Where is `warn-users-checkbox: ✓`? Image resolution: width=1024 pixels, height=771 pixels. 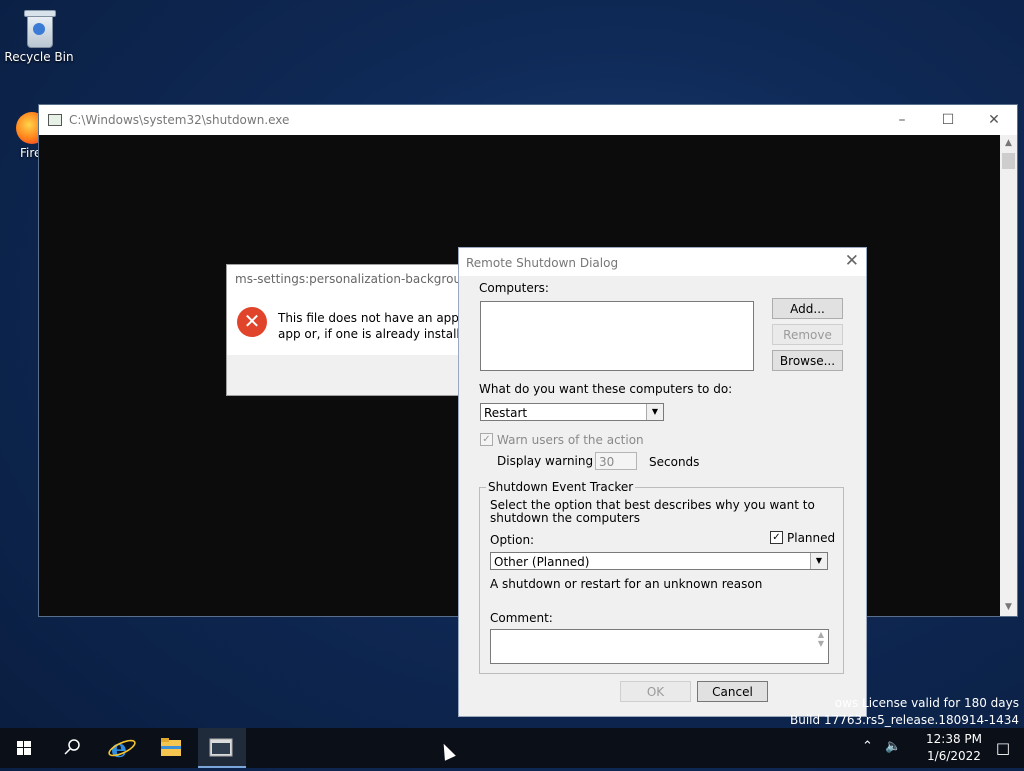 warn-users-checkbox: ✓ is located at coordinates (486, 439).